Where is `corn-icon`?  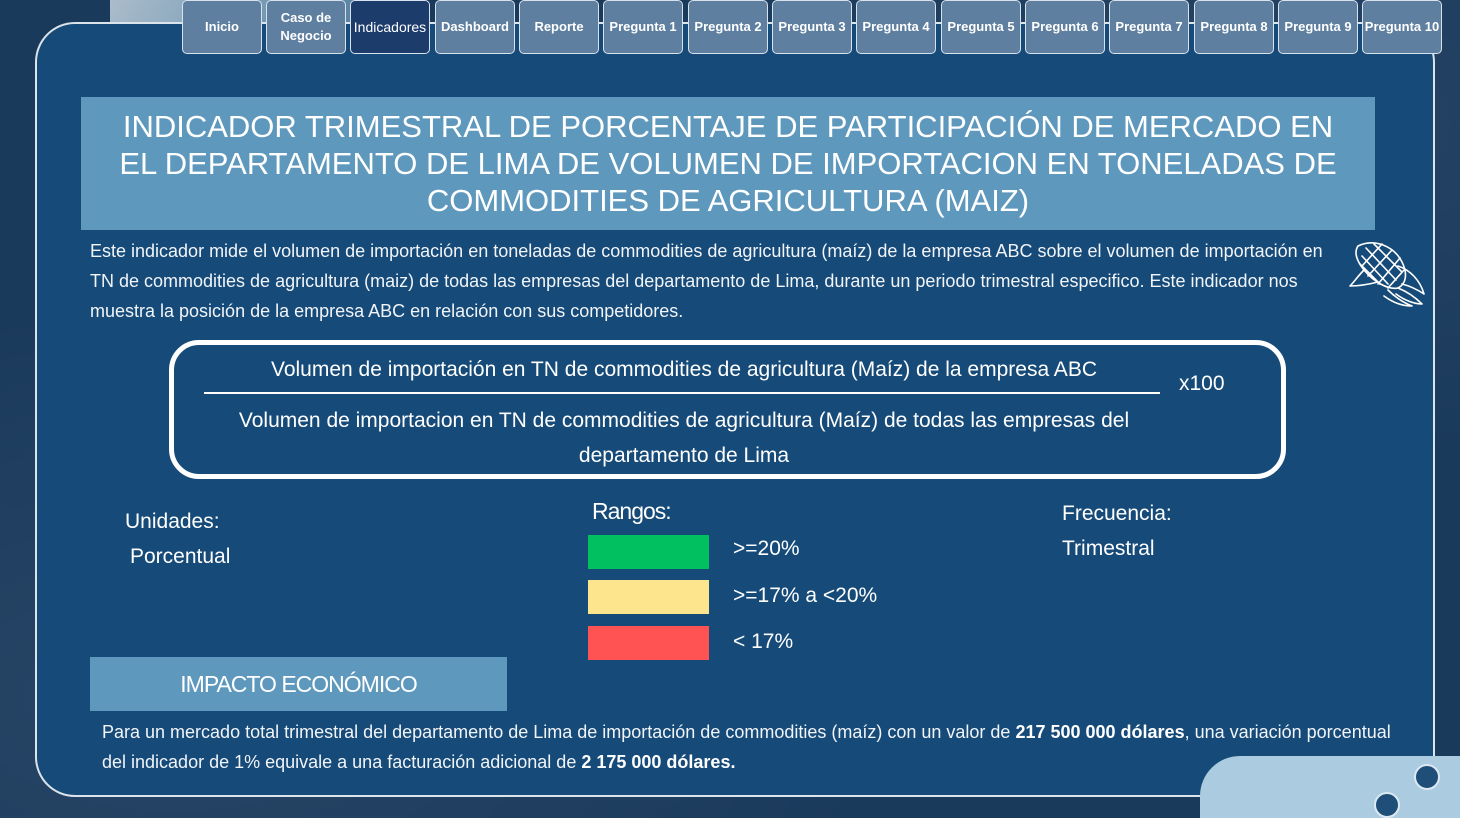 corn-icon is located at coordinates (1387, 274).